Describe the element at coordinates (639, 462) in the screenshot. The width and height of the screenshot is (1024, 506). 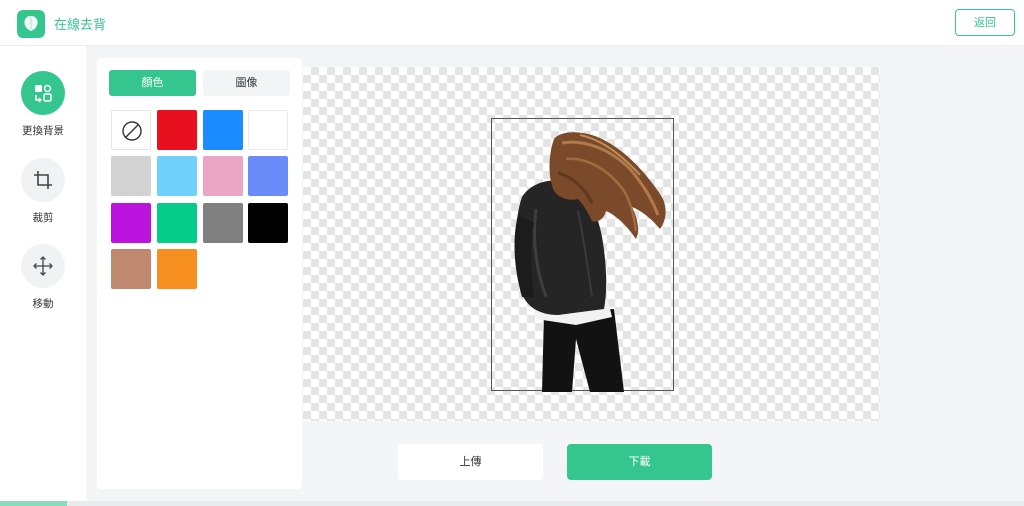
I see `download-button: 下載` at that location.